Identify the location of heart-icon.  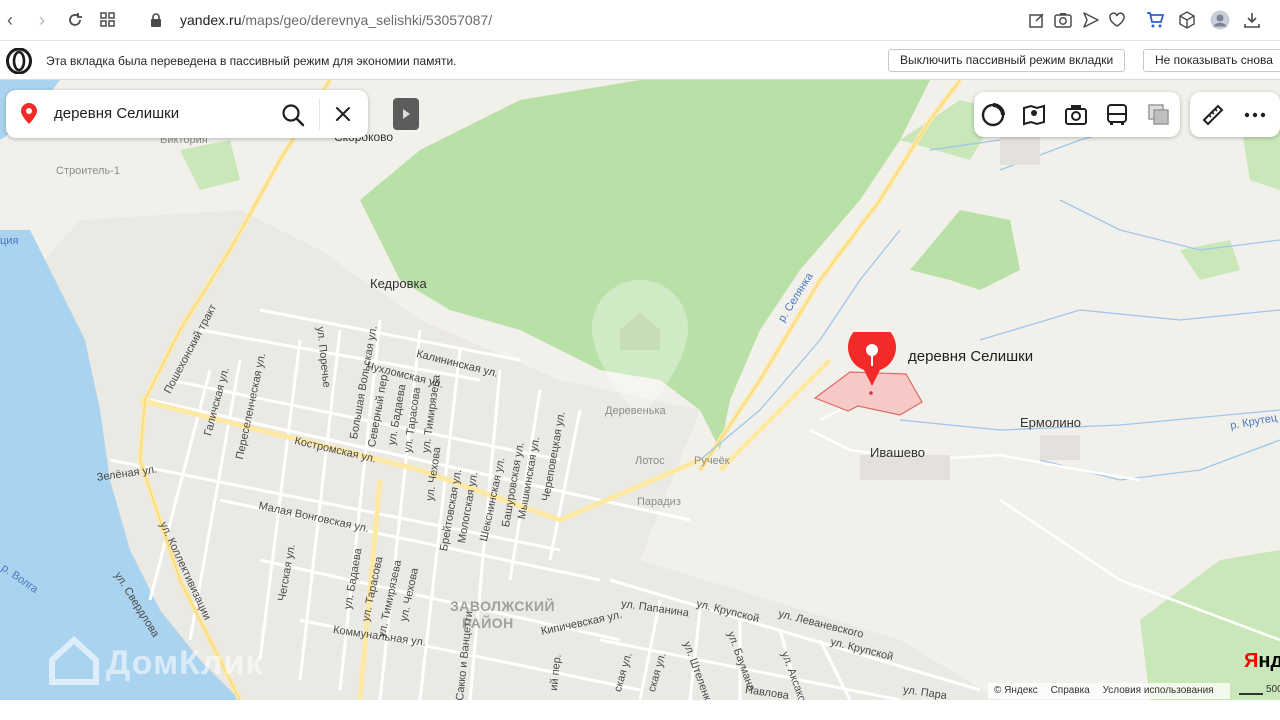
(1117, 20).